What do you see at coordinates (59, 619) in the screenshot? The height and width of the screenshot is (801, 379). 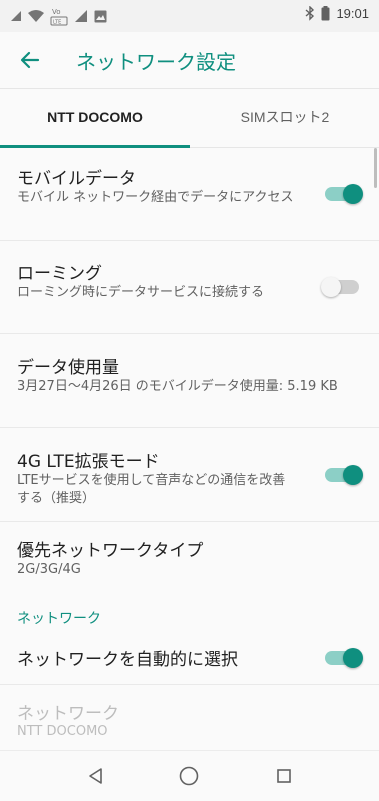 I see `network-section-header: ネットワーク` at bounding box center [59, 619].